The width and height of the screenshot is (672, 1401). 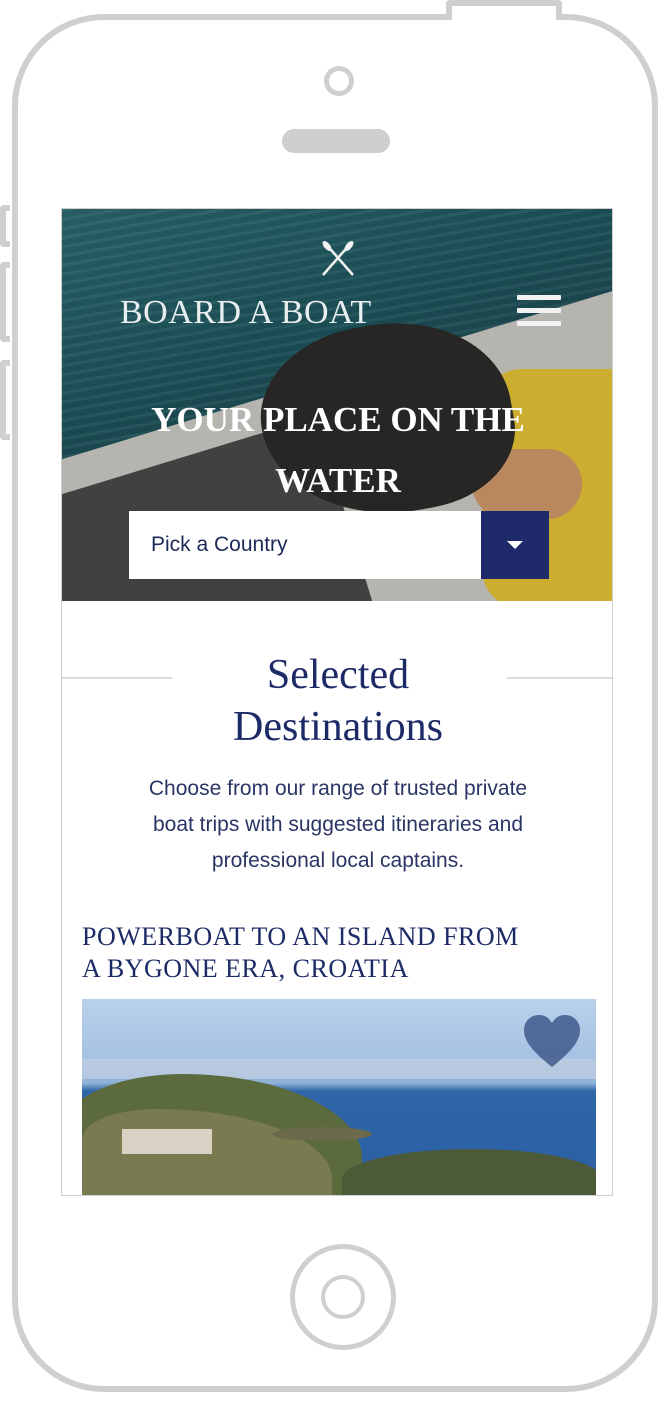 I want to click on hamburger-icon, so click(x=539, y=310).